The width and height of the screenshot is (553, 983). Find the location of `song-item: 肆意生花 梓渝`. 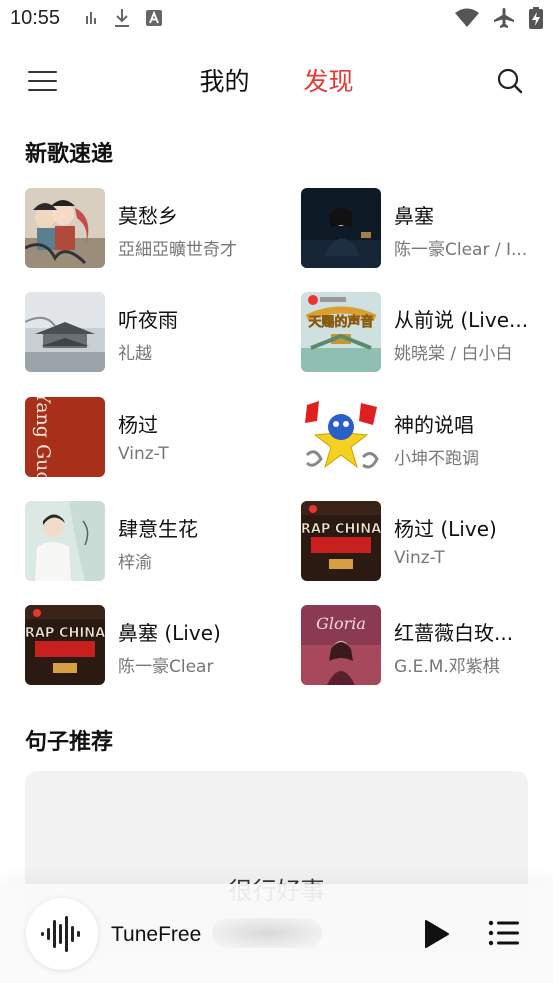

song-item: 肆意生花 梓渝 is located at coordinates (150, 541).